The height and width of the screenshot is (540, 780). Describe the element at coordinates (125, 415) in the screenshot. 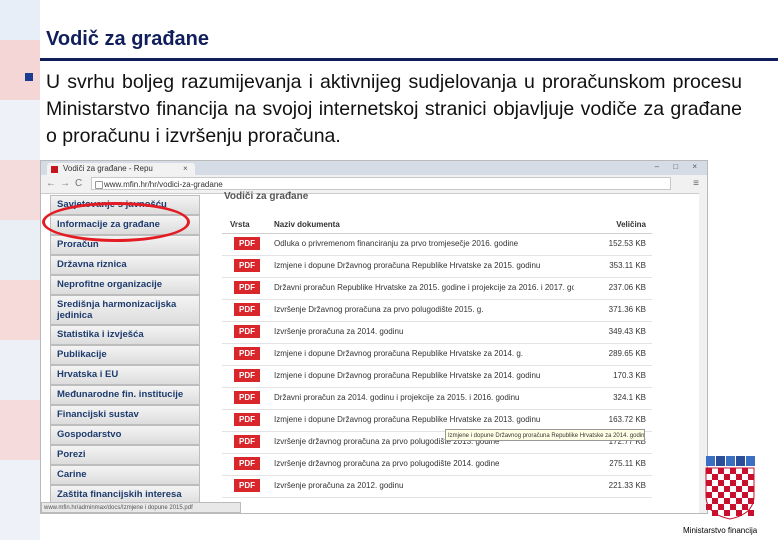

I see `sidebar-item: Financijski sustav` at that location.